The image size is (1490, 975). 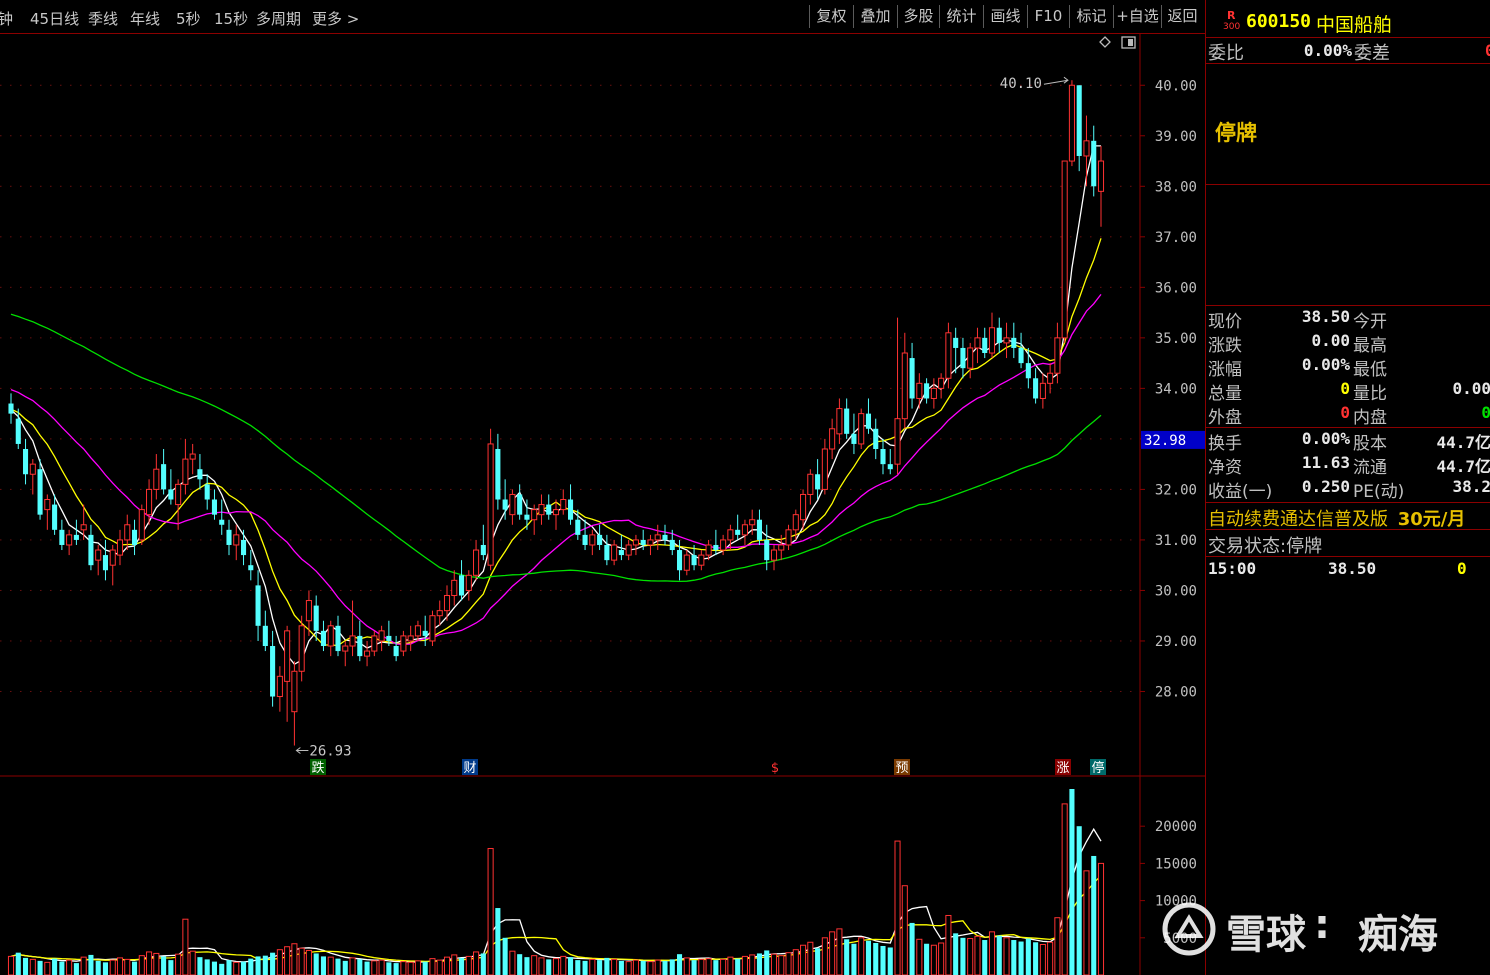 I want to click on high-arrow, so click(x=1056, y=80).